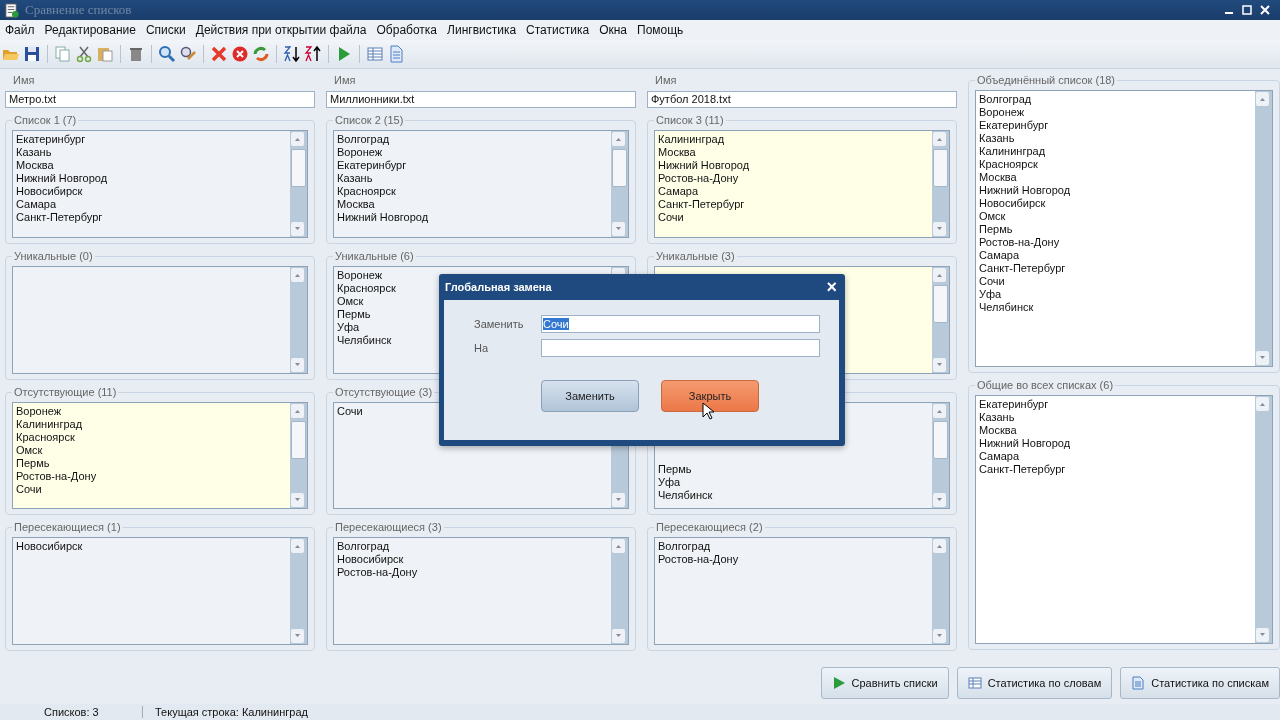 The image size is (1280, 720). I want to click on action-button: Статистика по спискам, so click(1200, 683).